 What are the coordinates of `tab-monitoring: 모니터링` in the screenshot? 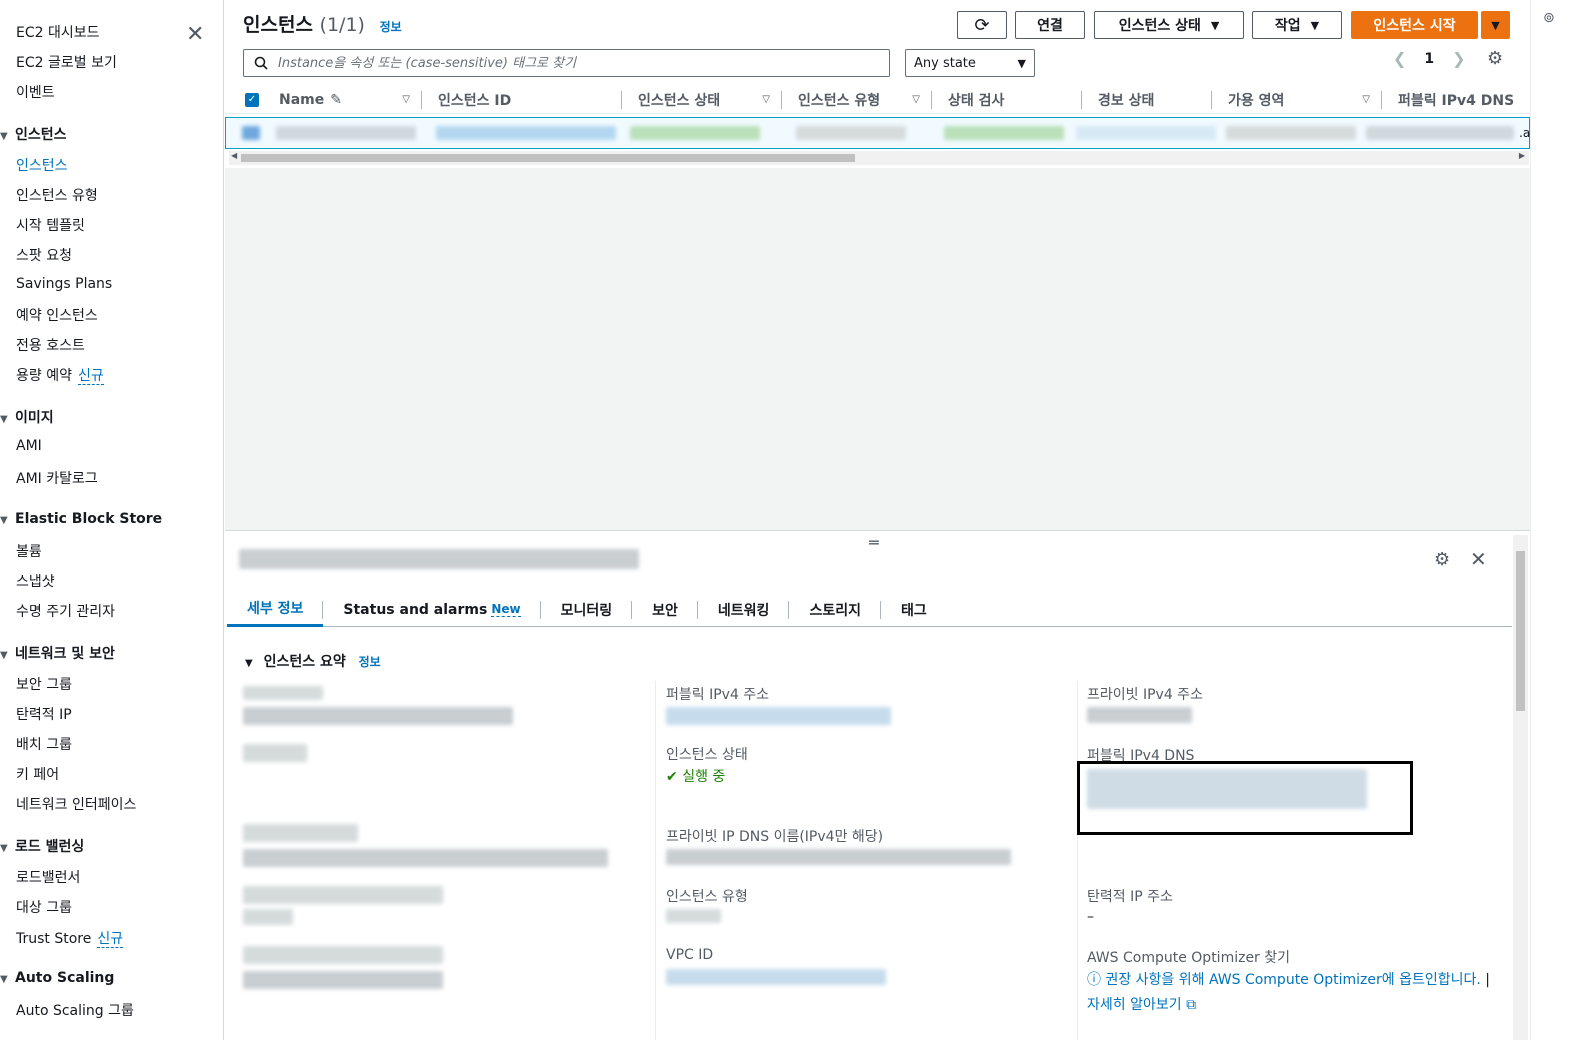 It's located at (587, 610).